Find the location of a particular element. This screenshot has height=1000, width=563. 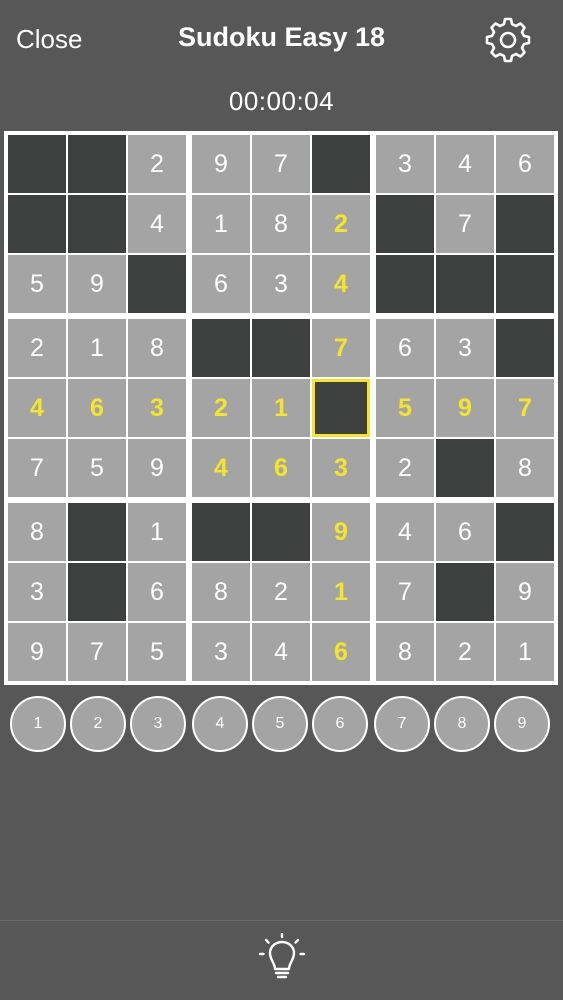

number-button-9: 9 is located at coordinates (522, 724).